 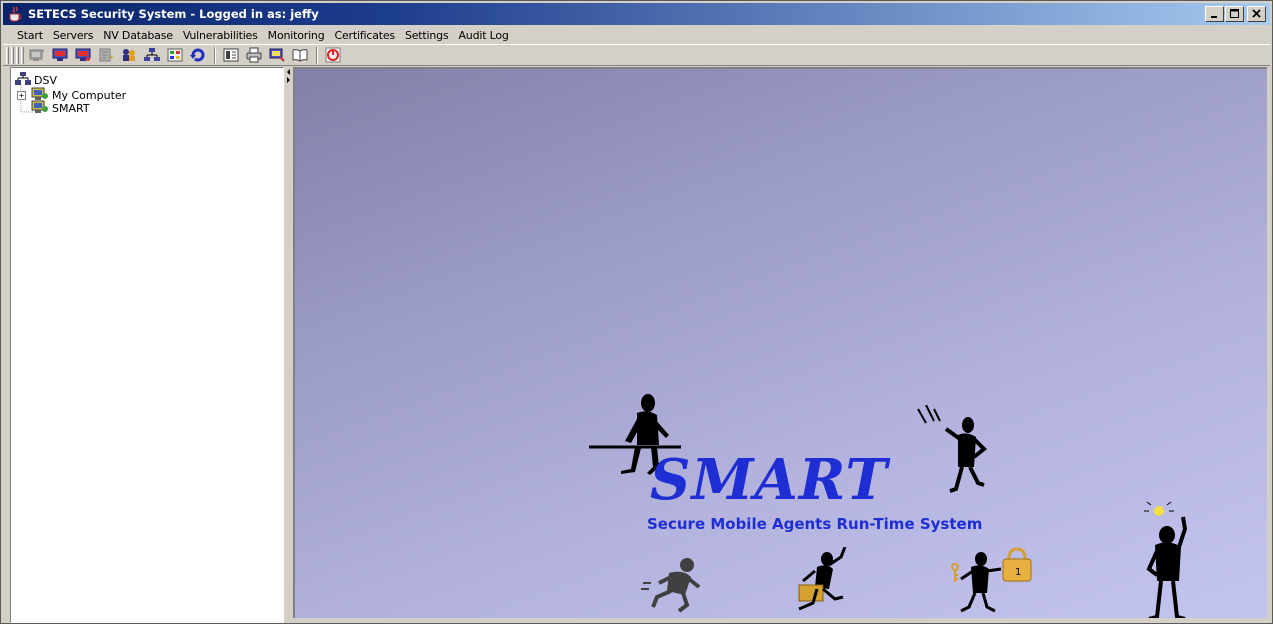 I want to click on maximize-button, so click(x=1234, y=14).